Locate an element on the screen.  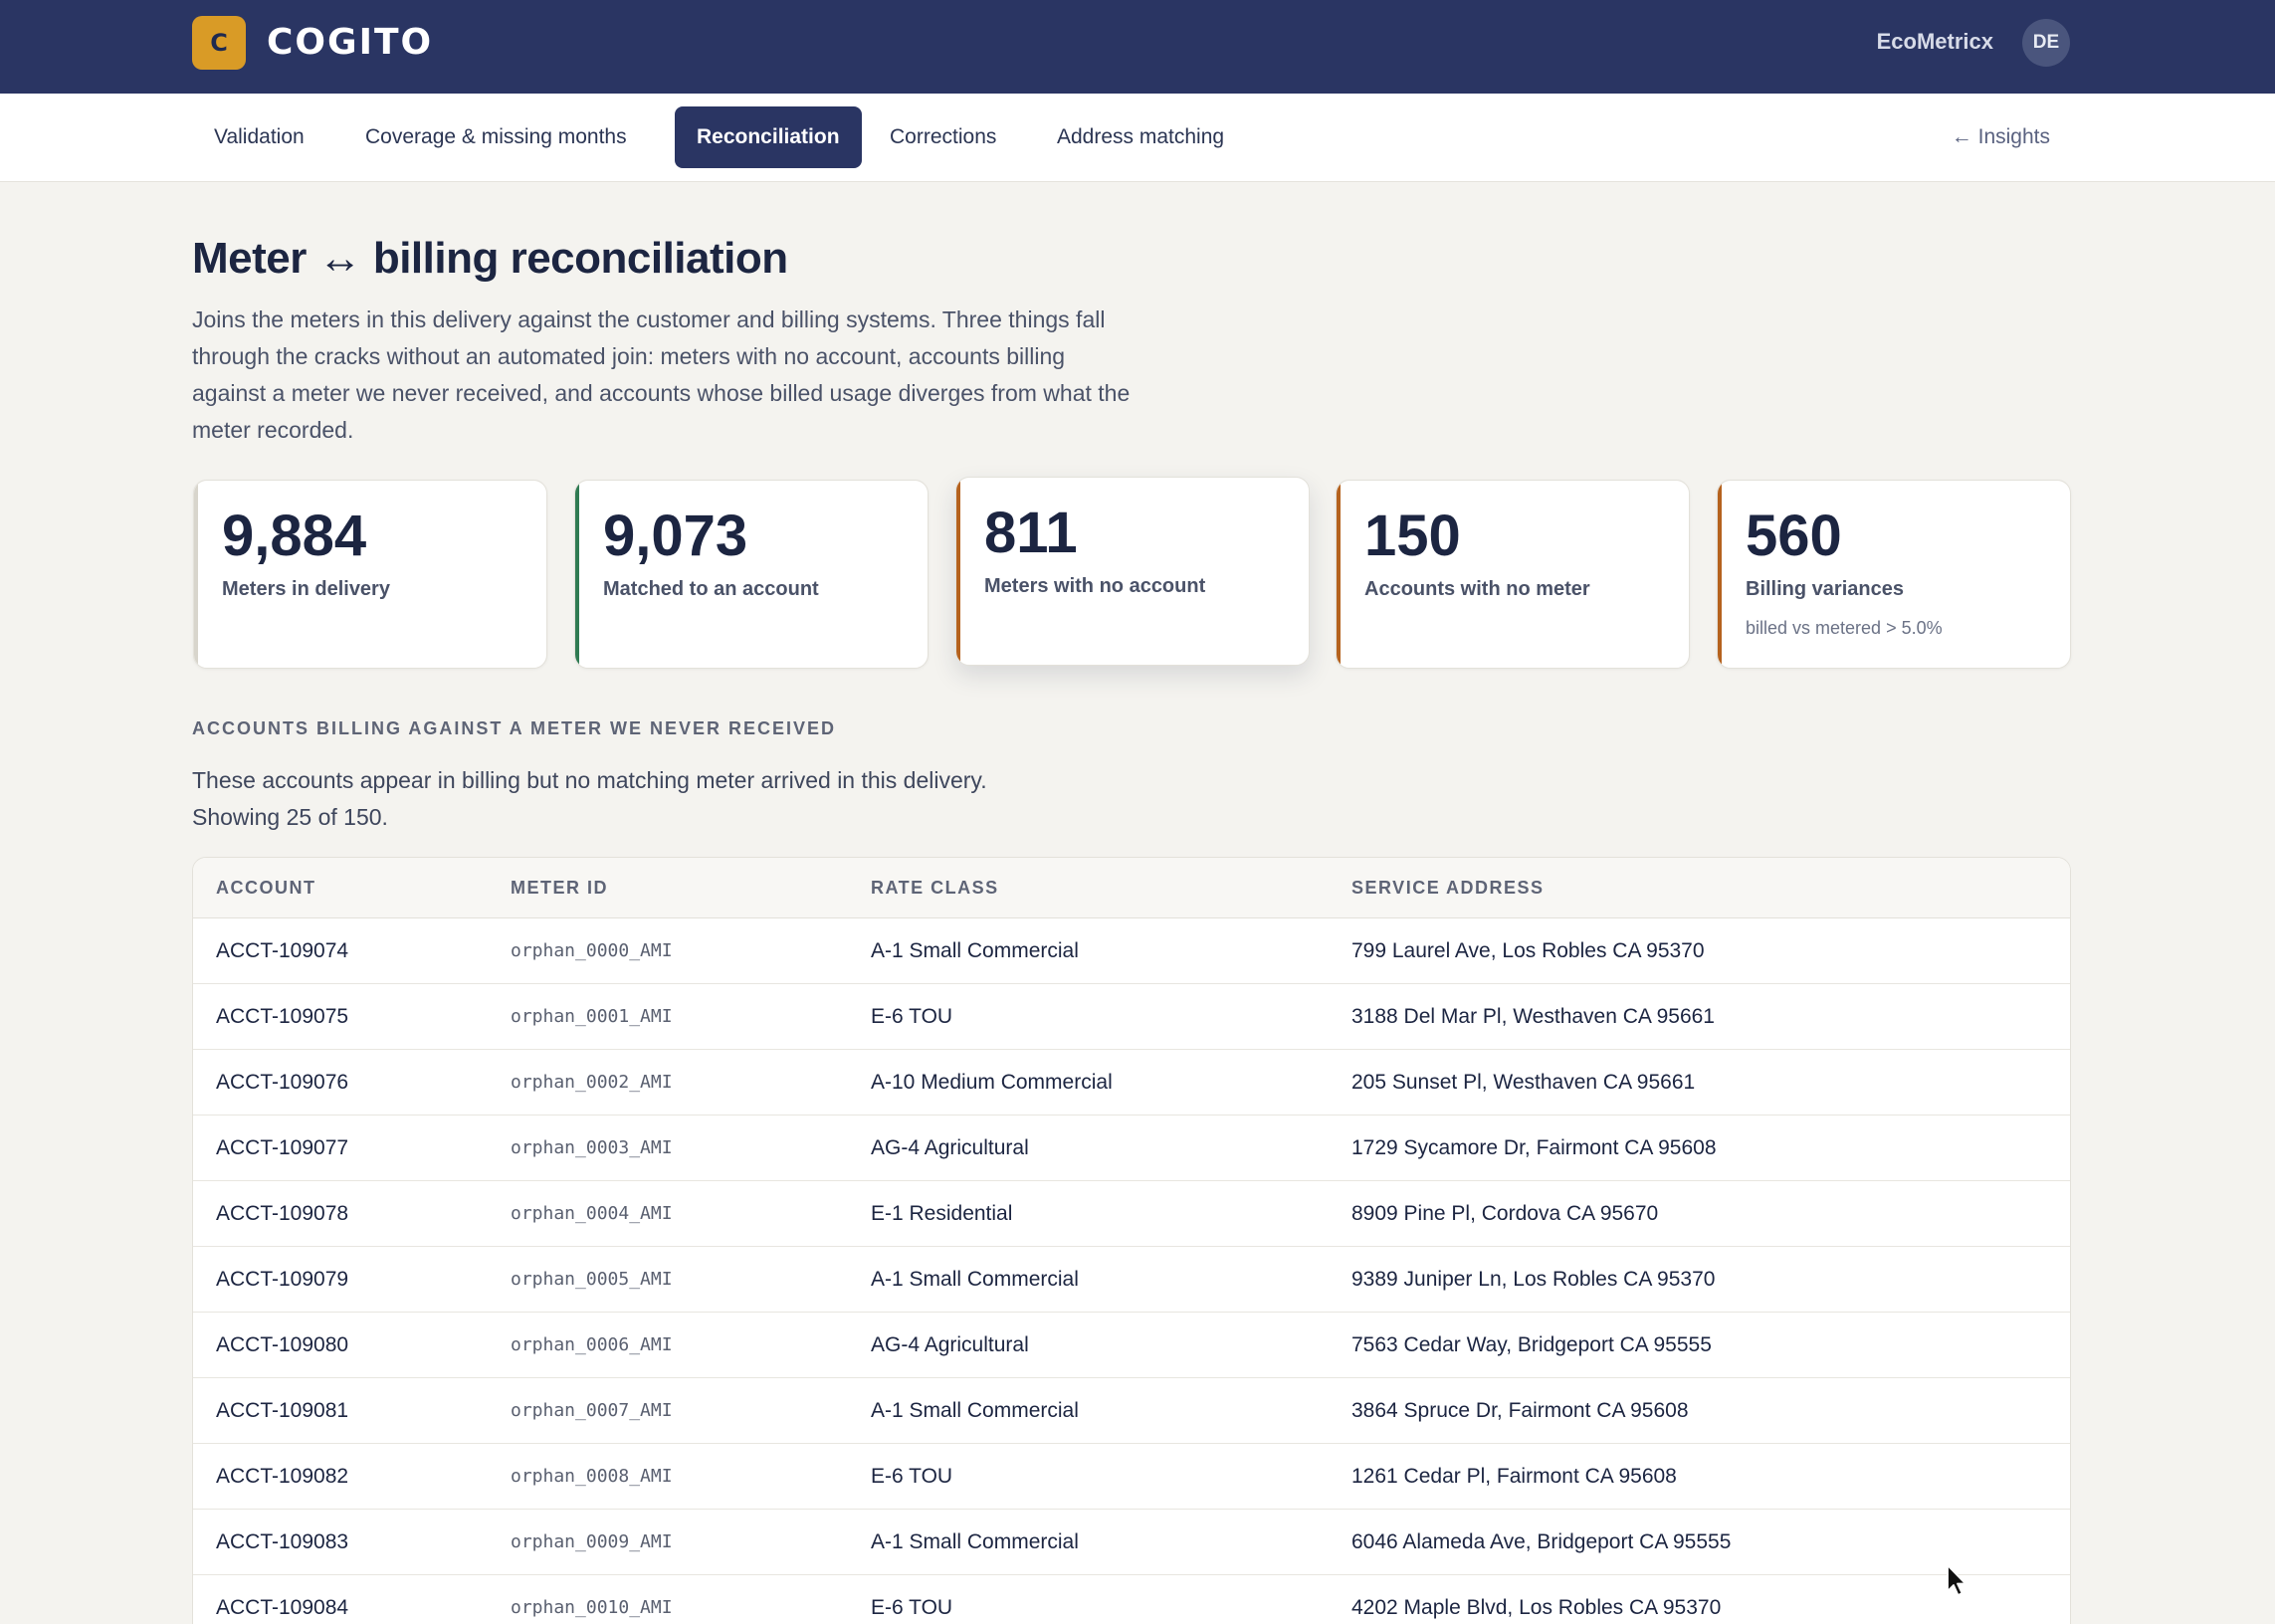
cell-account: ACCT-109076 is located at coordinates (282, 1083).